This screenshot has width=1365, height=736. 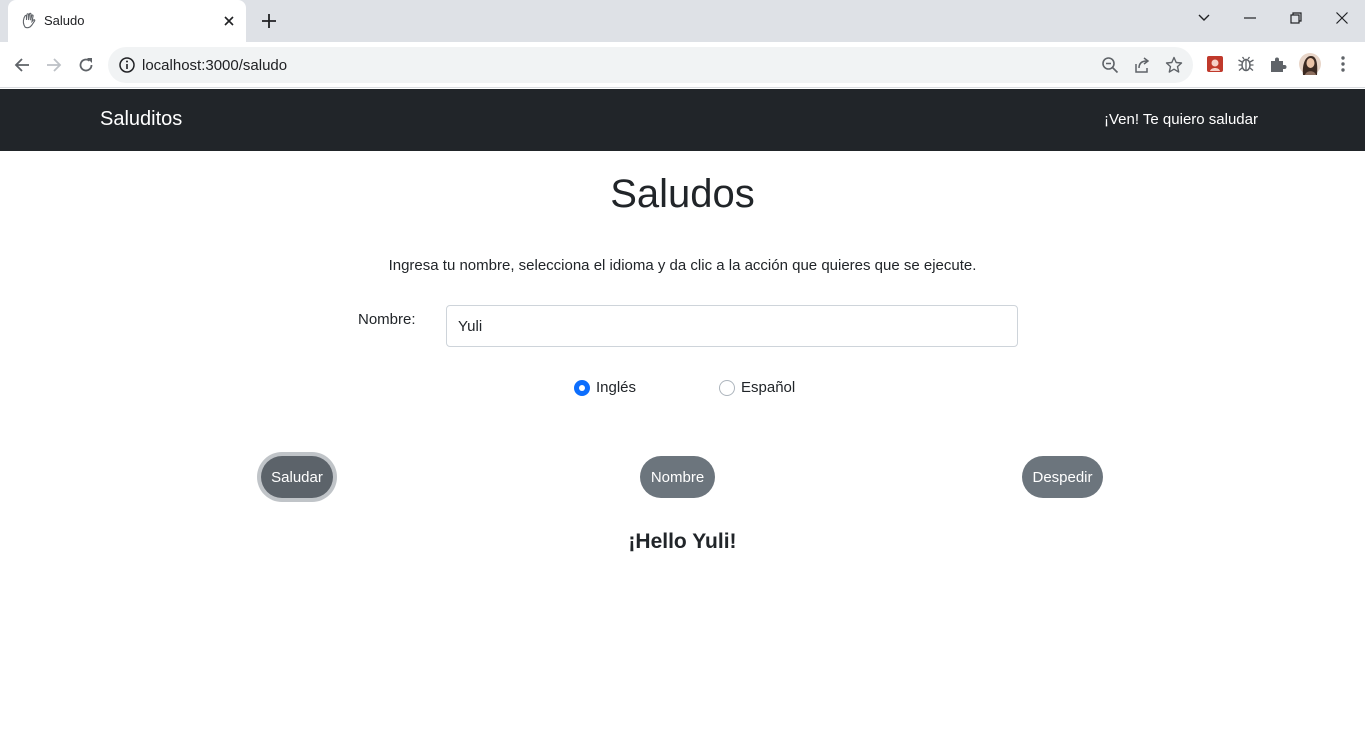 I want to click on browser-toolbar: localhost:3000/saludo, so click(x=682, y=65).